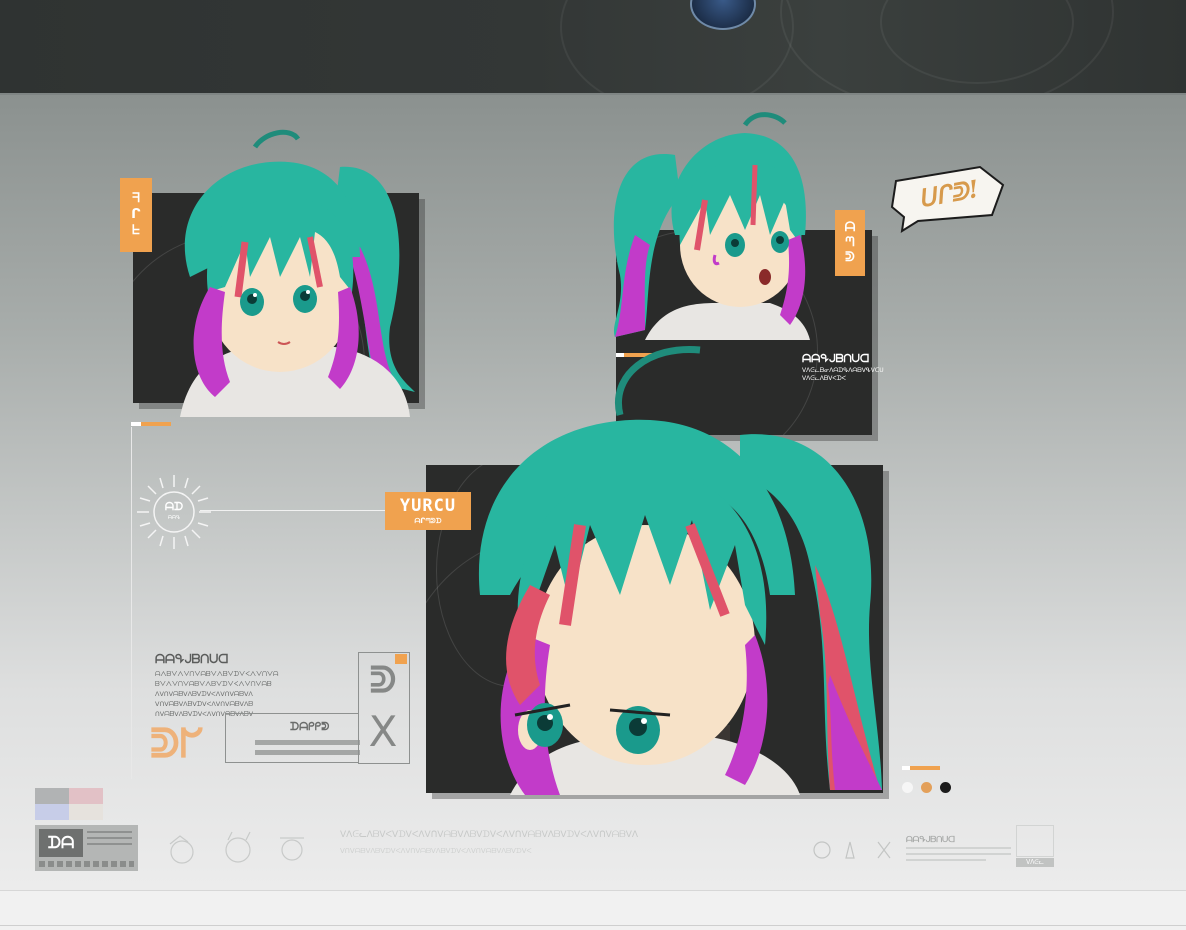 The height and width of the screenshot is (930, 1186). What do you see at coordinates (61, 843) in the screenshot?
I see `footer-logo: ᗪᗩ` at bounding box center [61, 843].